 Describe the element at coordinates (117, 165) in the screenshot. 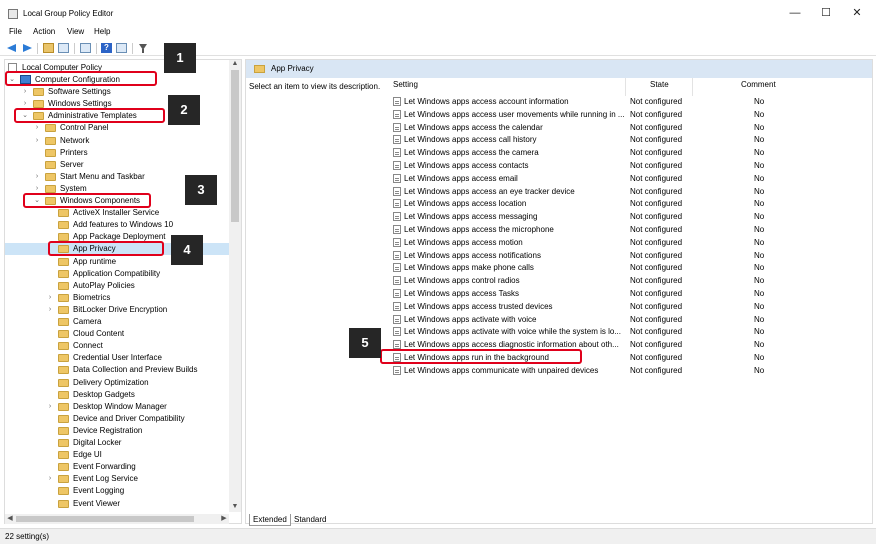

I see `tree-item: Server` at that location.